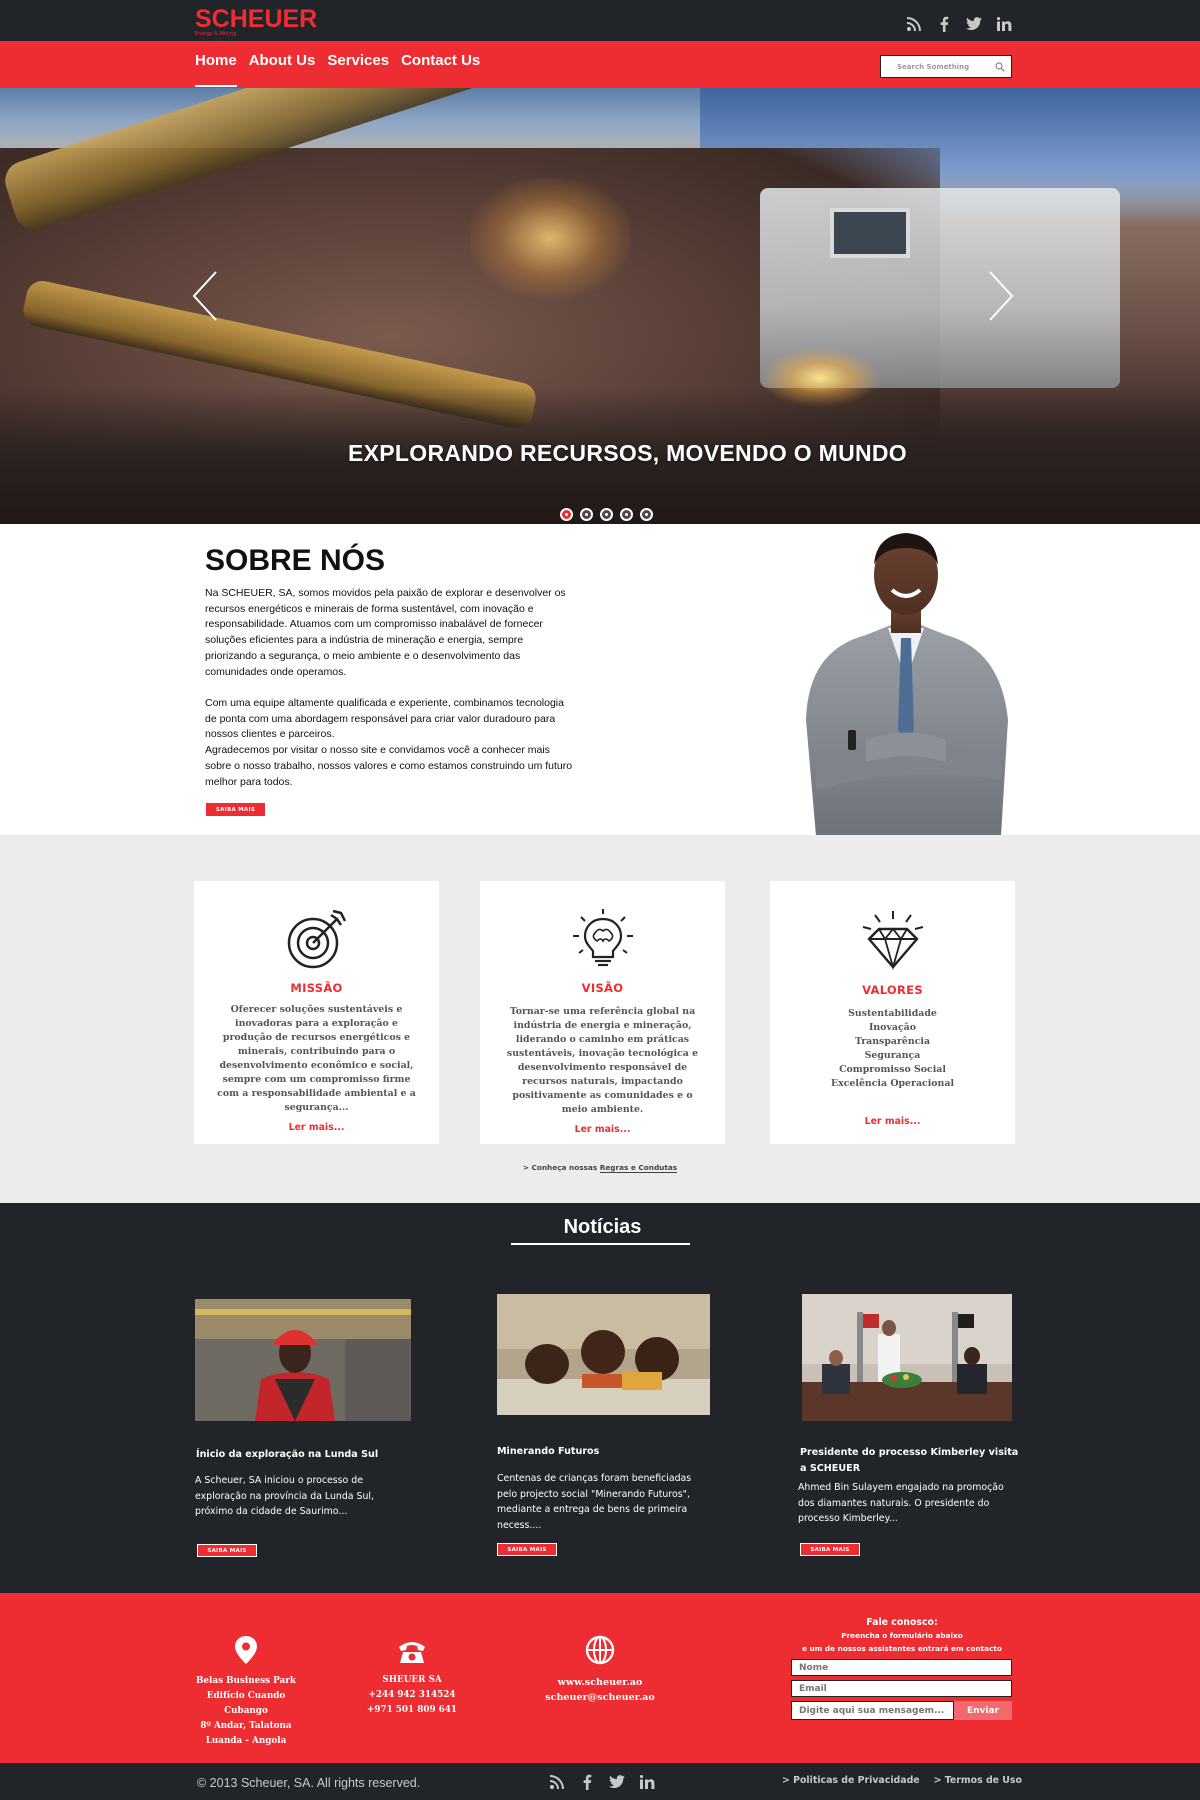 The height and width of the screenshot is (1800, 1200). What do you see at coordinates (235, 809) in the screenshot?
I see `about-more-button: SAIBA MAIS` at bounding box center [235, 809].